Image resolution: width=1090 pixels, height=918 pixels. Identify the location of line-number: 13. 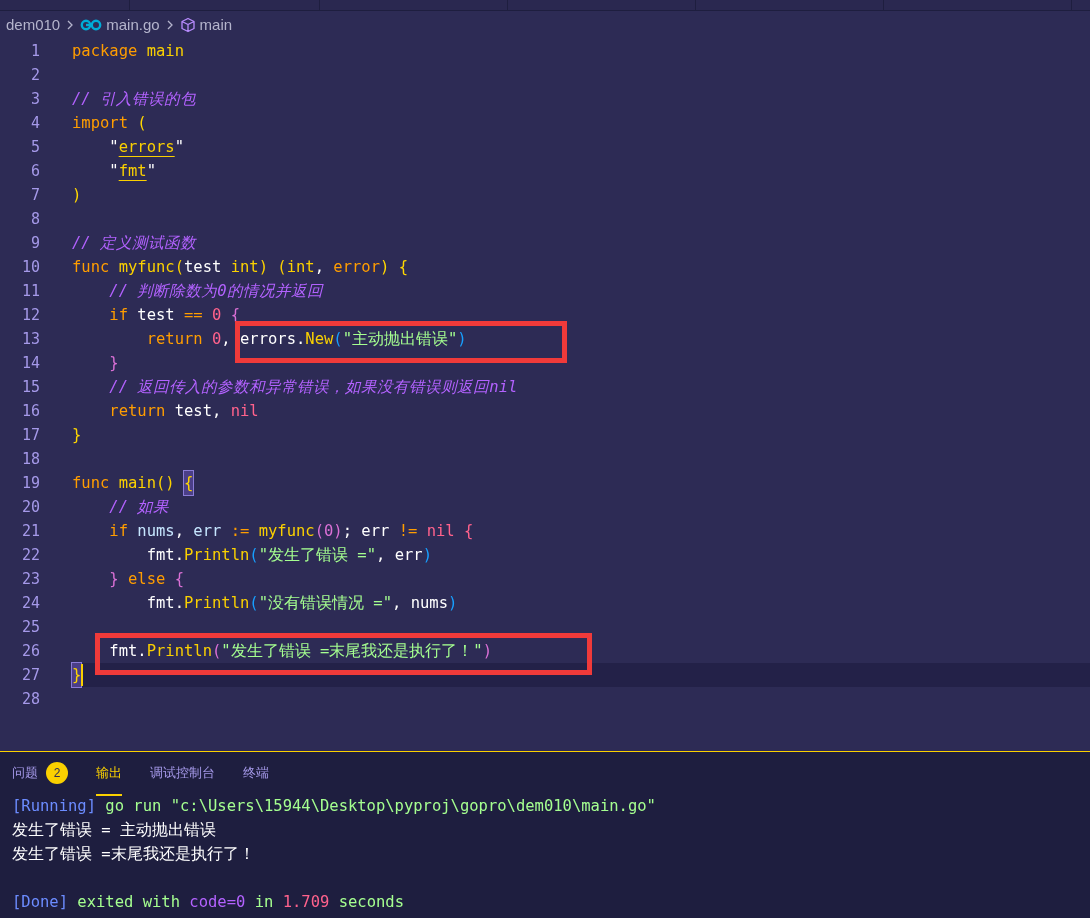
(30, 339).